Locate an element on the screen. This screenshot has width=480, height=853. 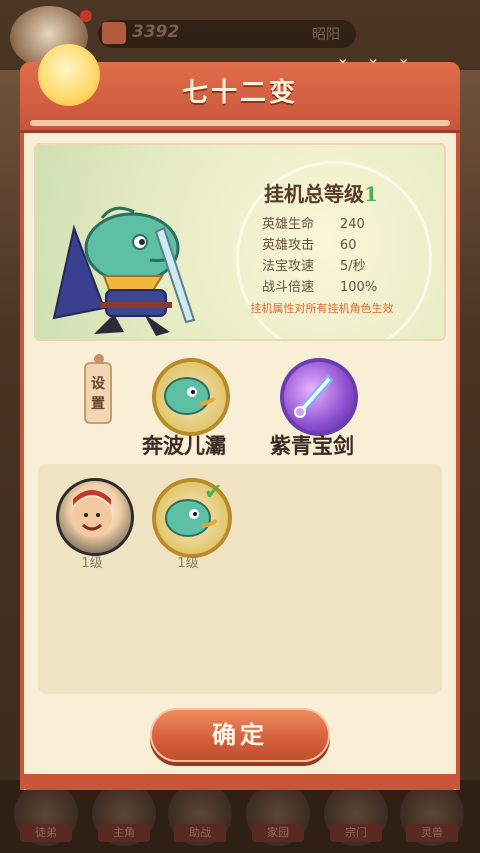
selected-check-icon: ✔ is located at coordinates (213, 492).